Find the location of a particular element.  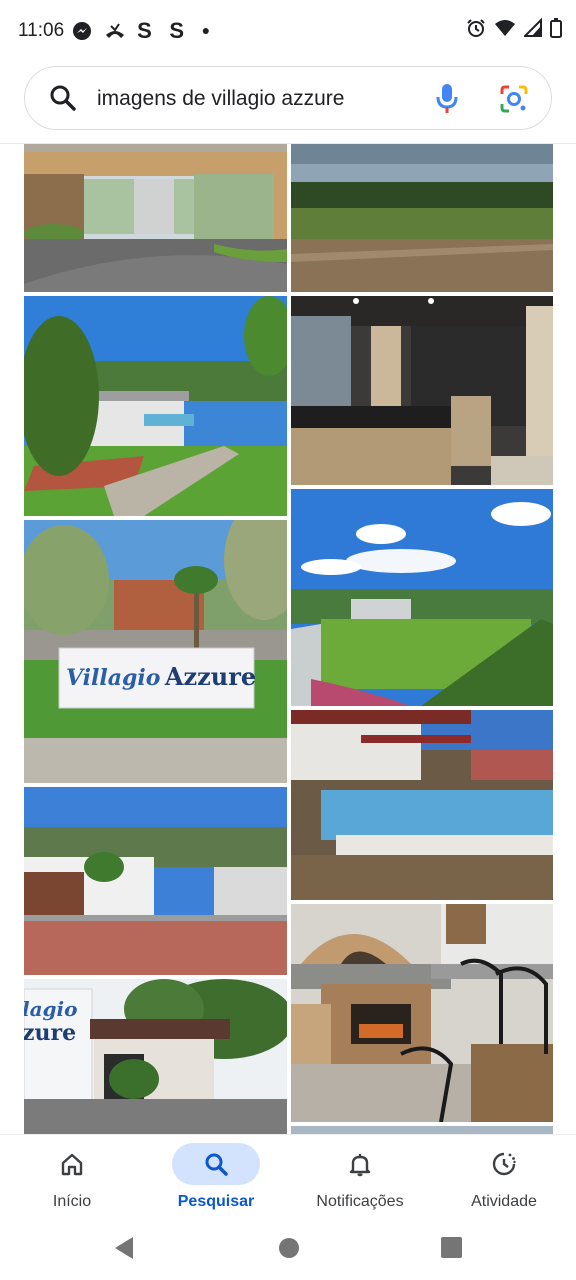

partial-sign-text: lagio zure is located at coordinates (50, 1021).